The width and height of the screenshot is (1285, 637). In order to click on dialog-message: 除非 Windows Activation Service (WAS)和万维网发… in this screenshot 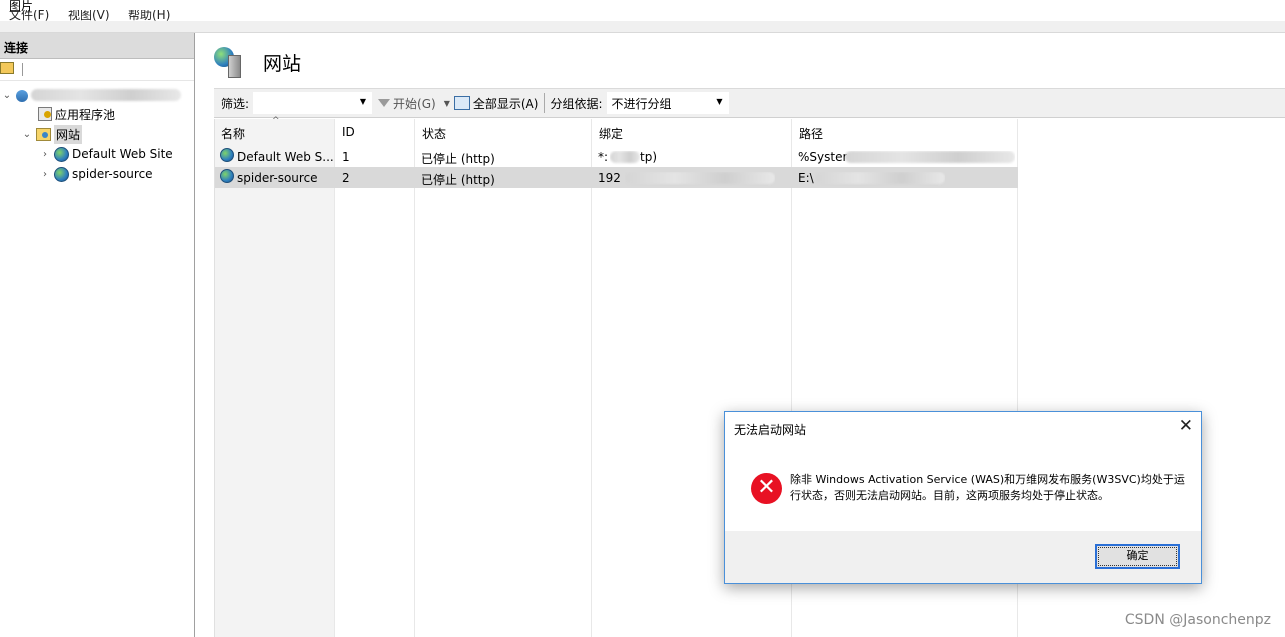, I will do `click(987, 487)`.